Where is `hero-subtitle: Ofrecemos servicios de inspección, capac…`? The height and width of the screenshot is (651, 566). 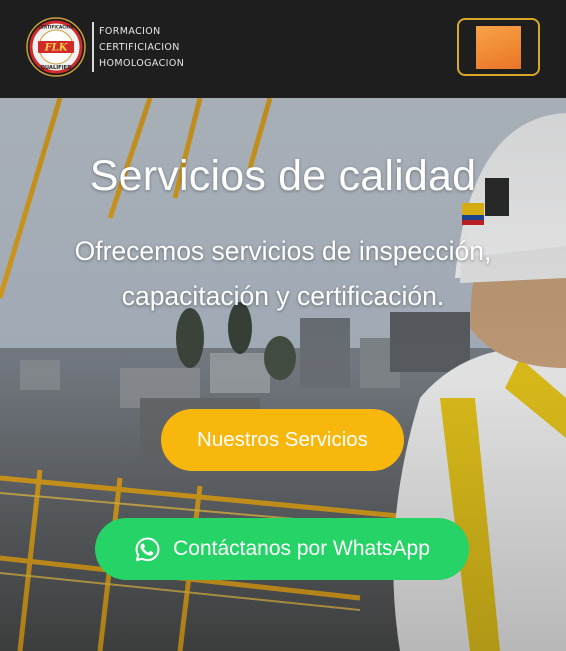 hero-subtitle: Ofrecemos servicios de inspección, capac… is located at coordinates (283, 273).